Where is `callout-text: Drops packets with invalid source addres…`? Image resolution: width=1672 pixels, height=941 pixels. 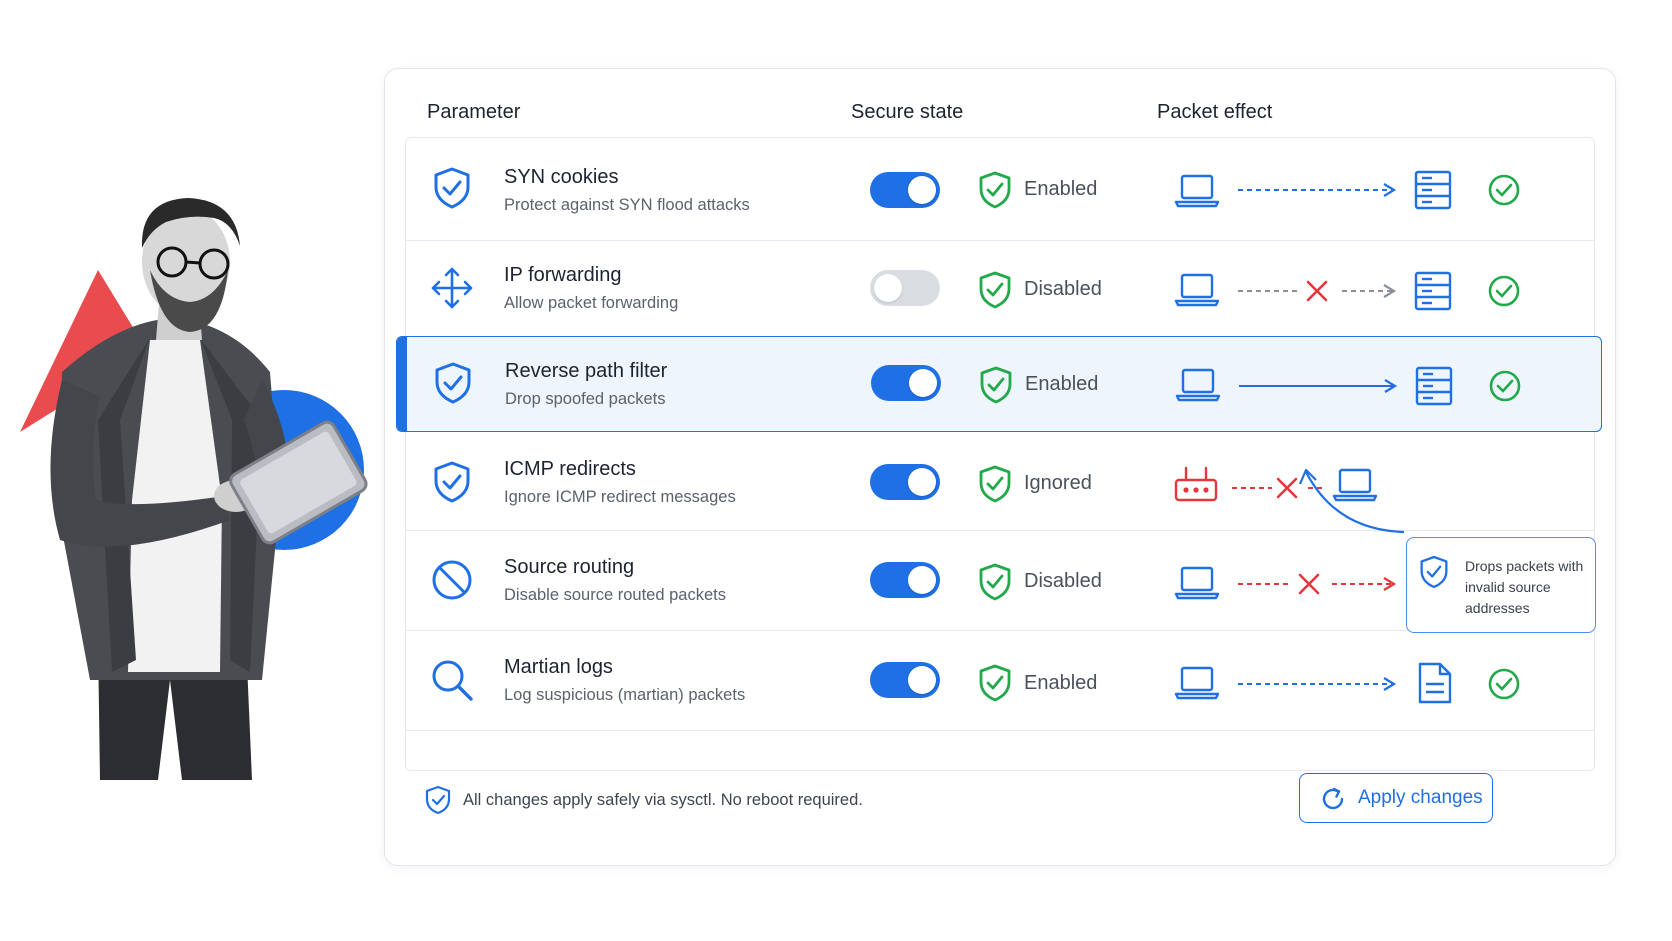 callout-text: Drops packets with invalid source addres… is located at coordinates (1524, 587).